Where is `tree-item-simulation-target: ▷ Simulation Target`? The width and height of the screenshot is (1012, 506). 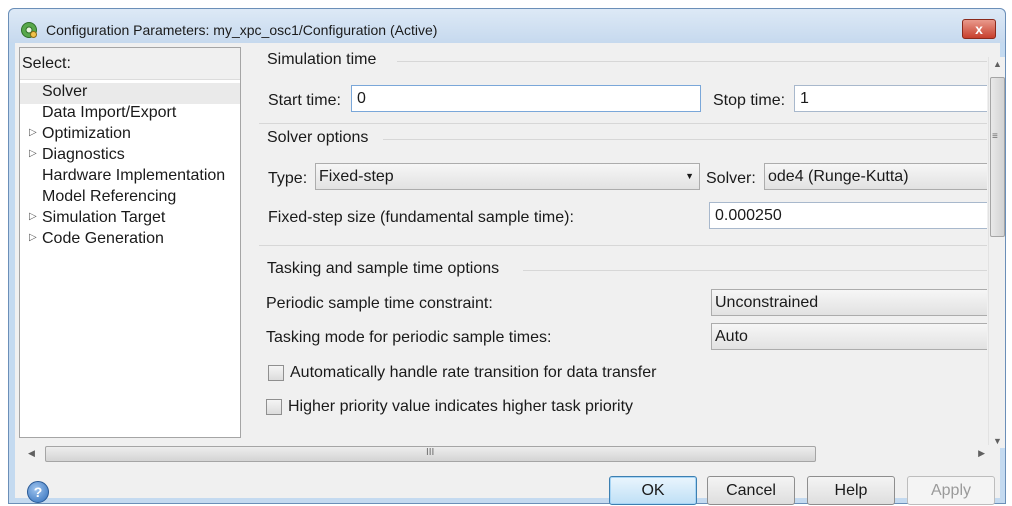
tree-item-simulation-target: ▷ Simulation Target is located at coordinates (130, 219).